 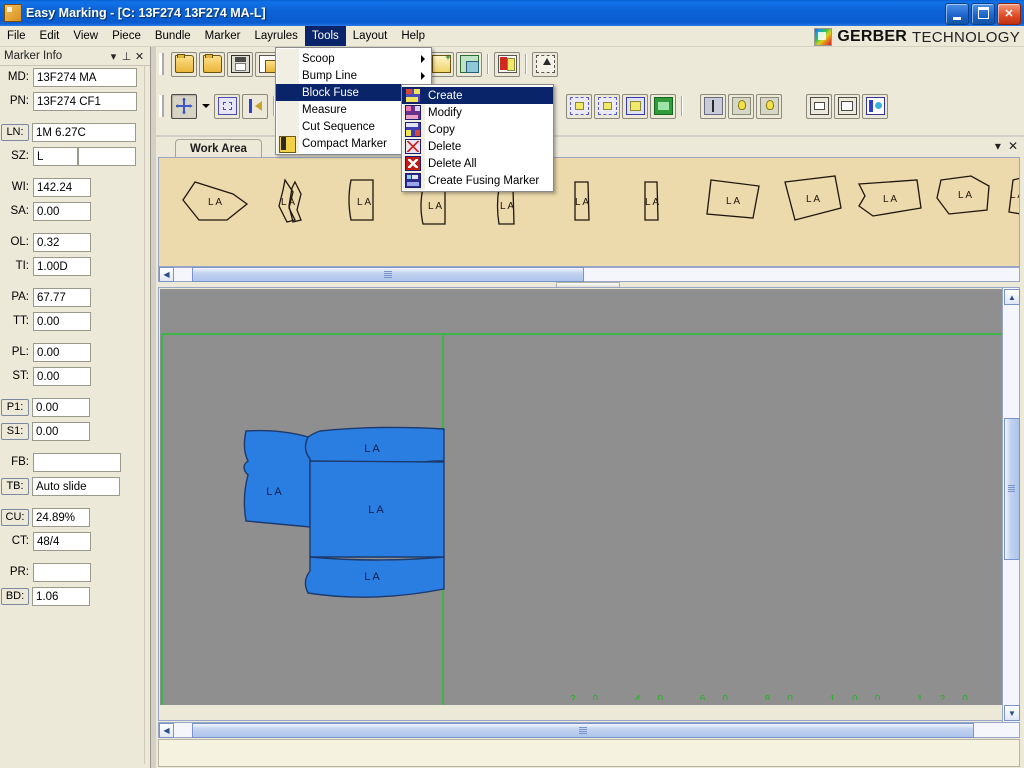 I want to click on menu-marker: Marker, so click(x=223, y=36).